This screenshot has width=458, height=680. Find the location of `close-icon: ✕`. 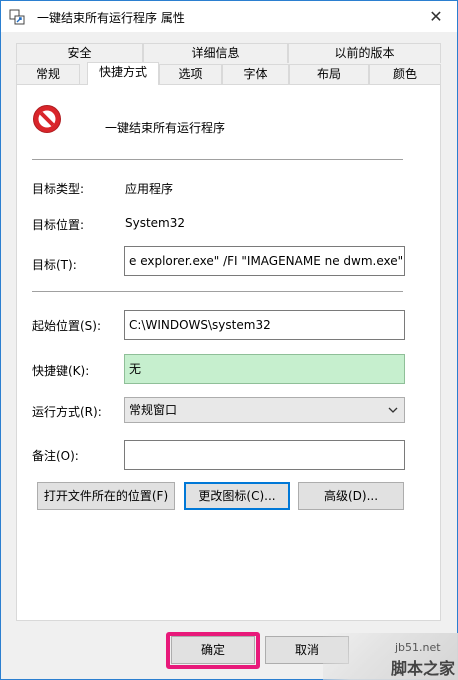

close-icon: ✕ is located at coordinates (436, 16).